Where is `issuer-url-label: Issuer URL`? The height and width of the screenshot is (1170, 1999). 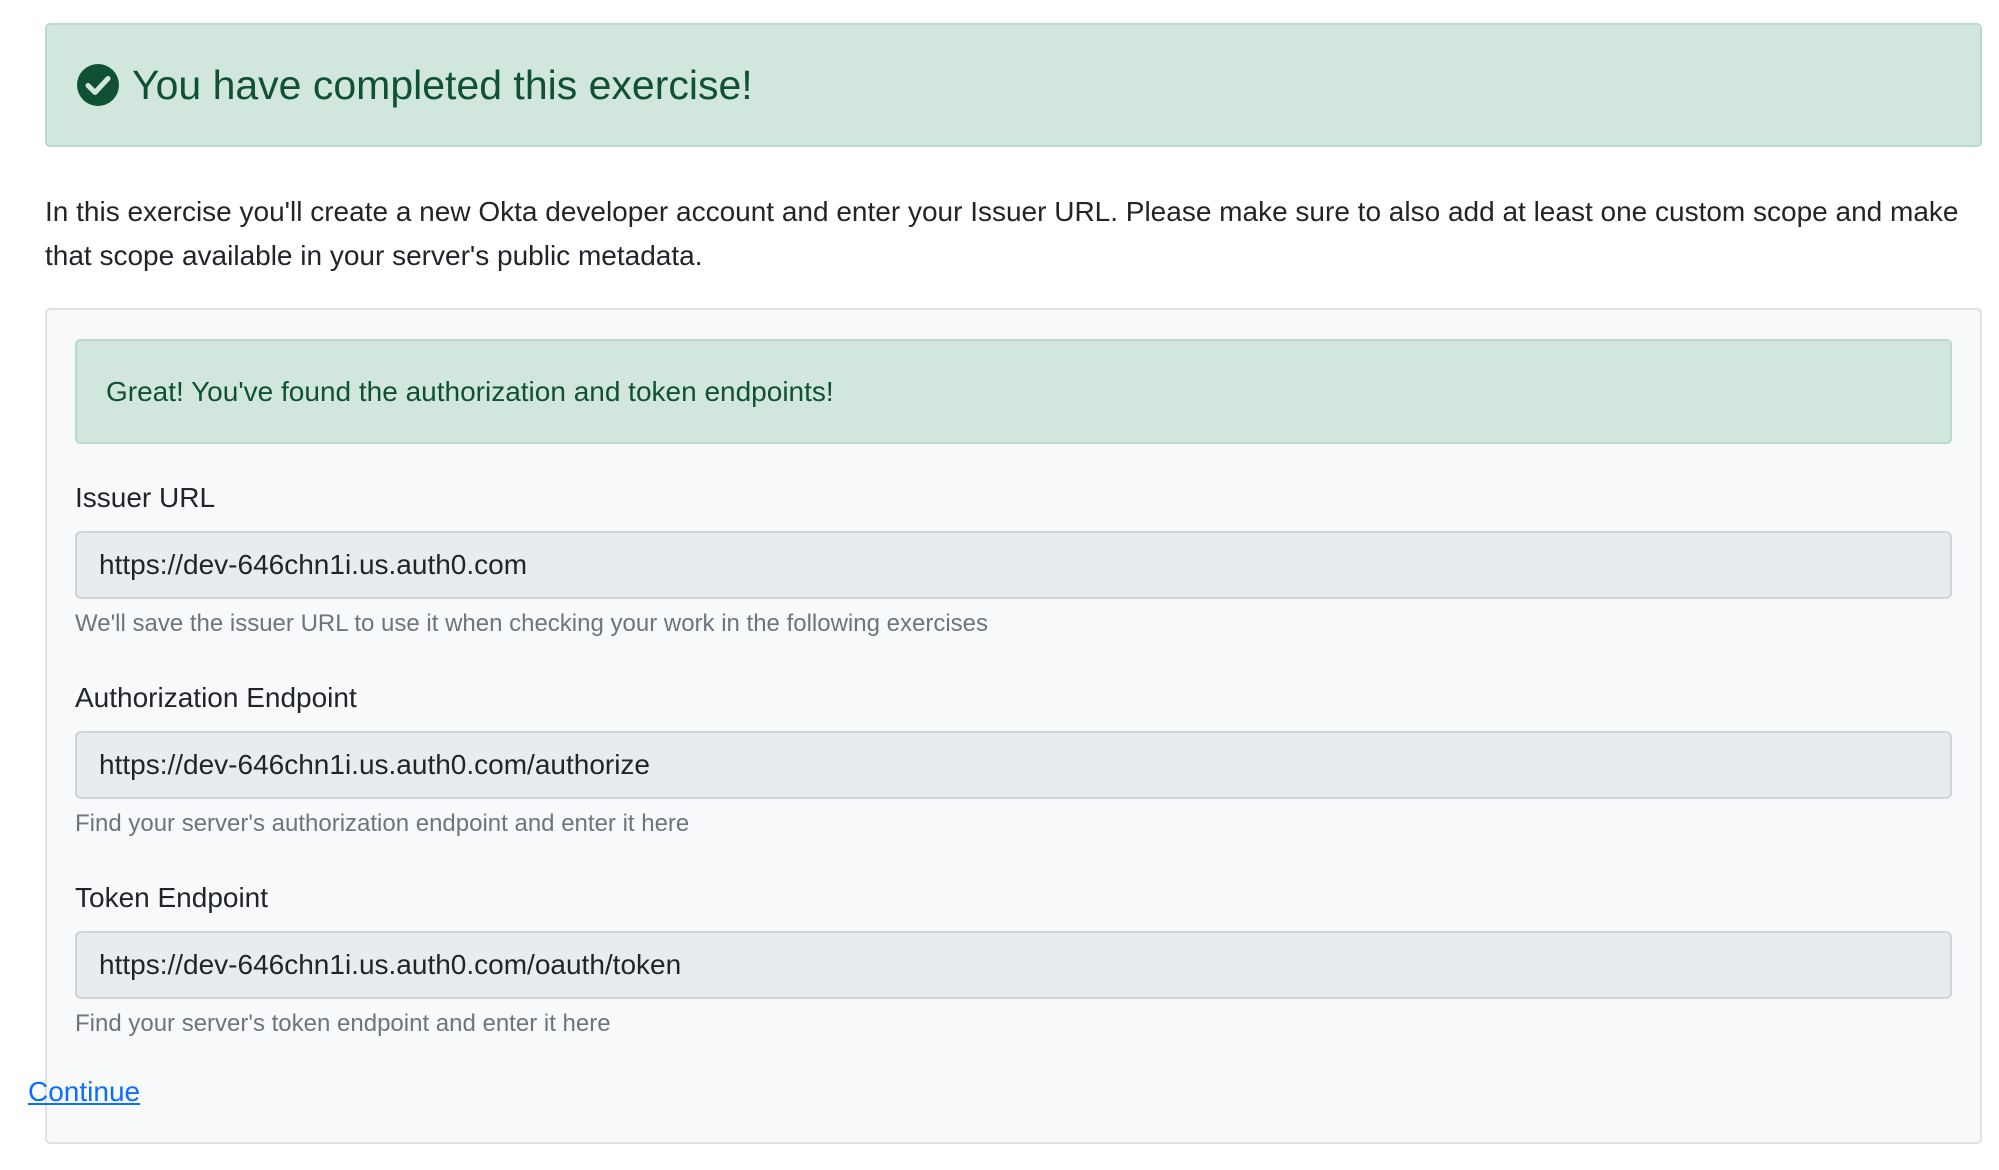 issuer-url-label: Issuer URL is located at coordinates (145, 497).